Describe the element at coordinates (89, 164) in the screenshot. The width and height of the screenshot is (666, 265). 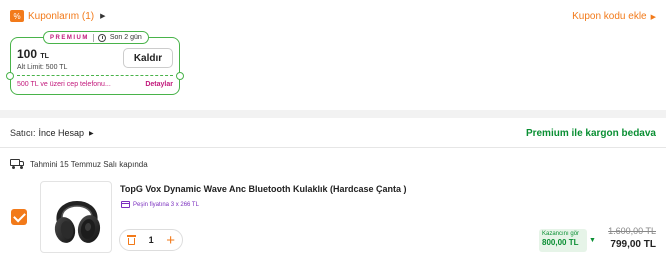
I see `delivery-text: Tahmini 15 Temmuz Salı kapında` at that location.